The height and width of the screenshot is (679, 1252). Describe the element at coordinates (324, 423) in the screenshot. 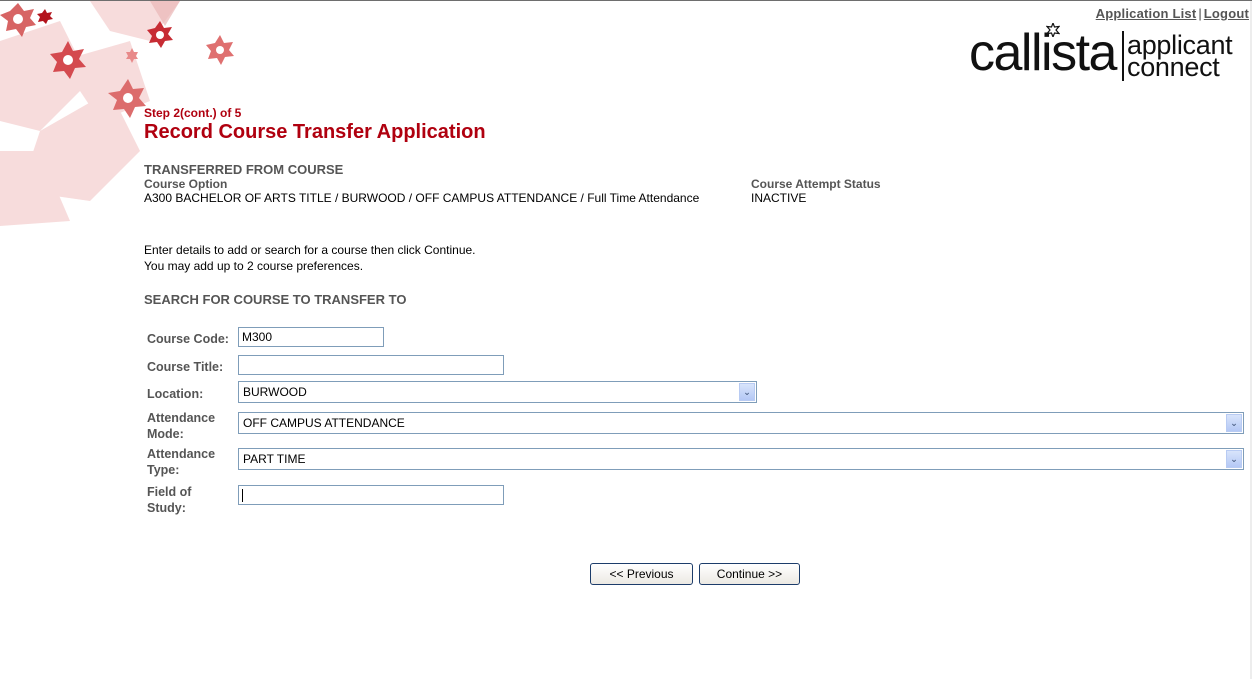

I see `attendance-mode-selected-value: OFF CAMPUS ATTENDANCE` at that location.